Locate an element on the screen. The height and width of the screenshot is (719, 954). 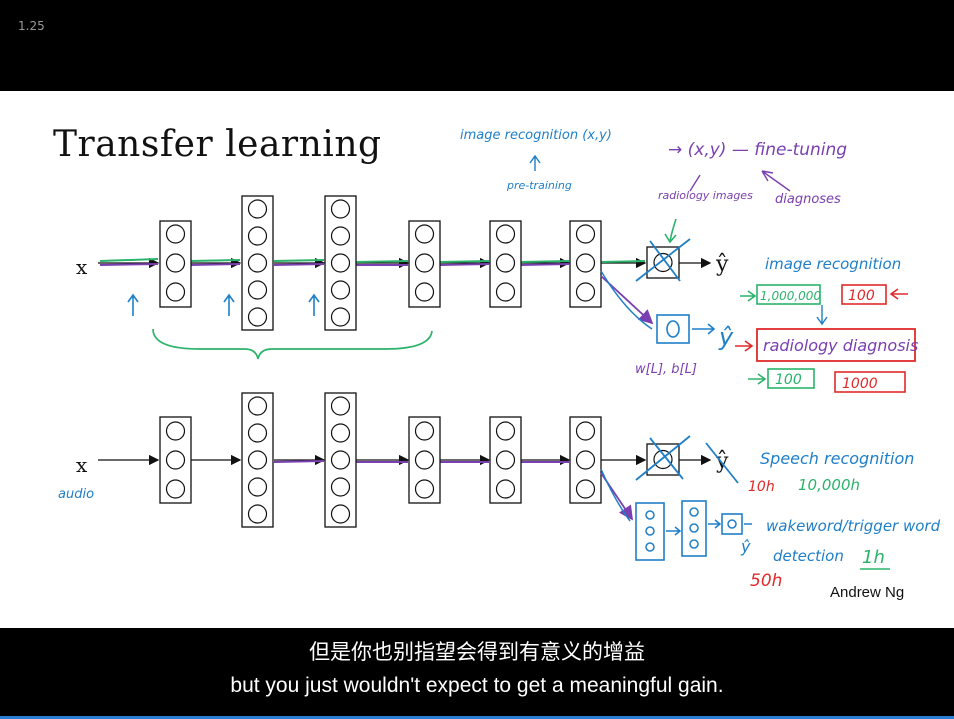
image-count-box: 1,000,000 is located at coordinates (780, 294).